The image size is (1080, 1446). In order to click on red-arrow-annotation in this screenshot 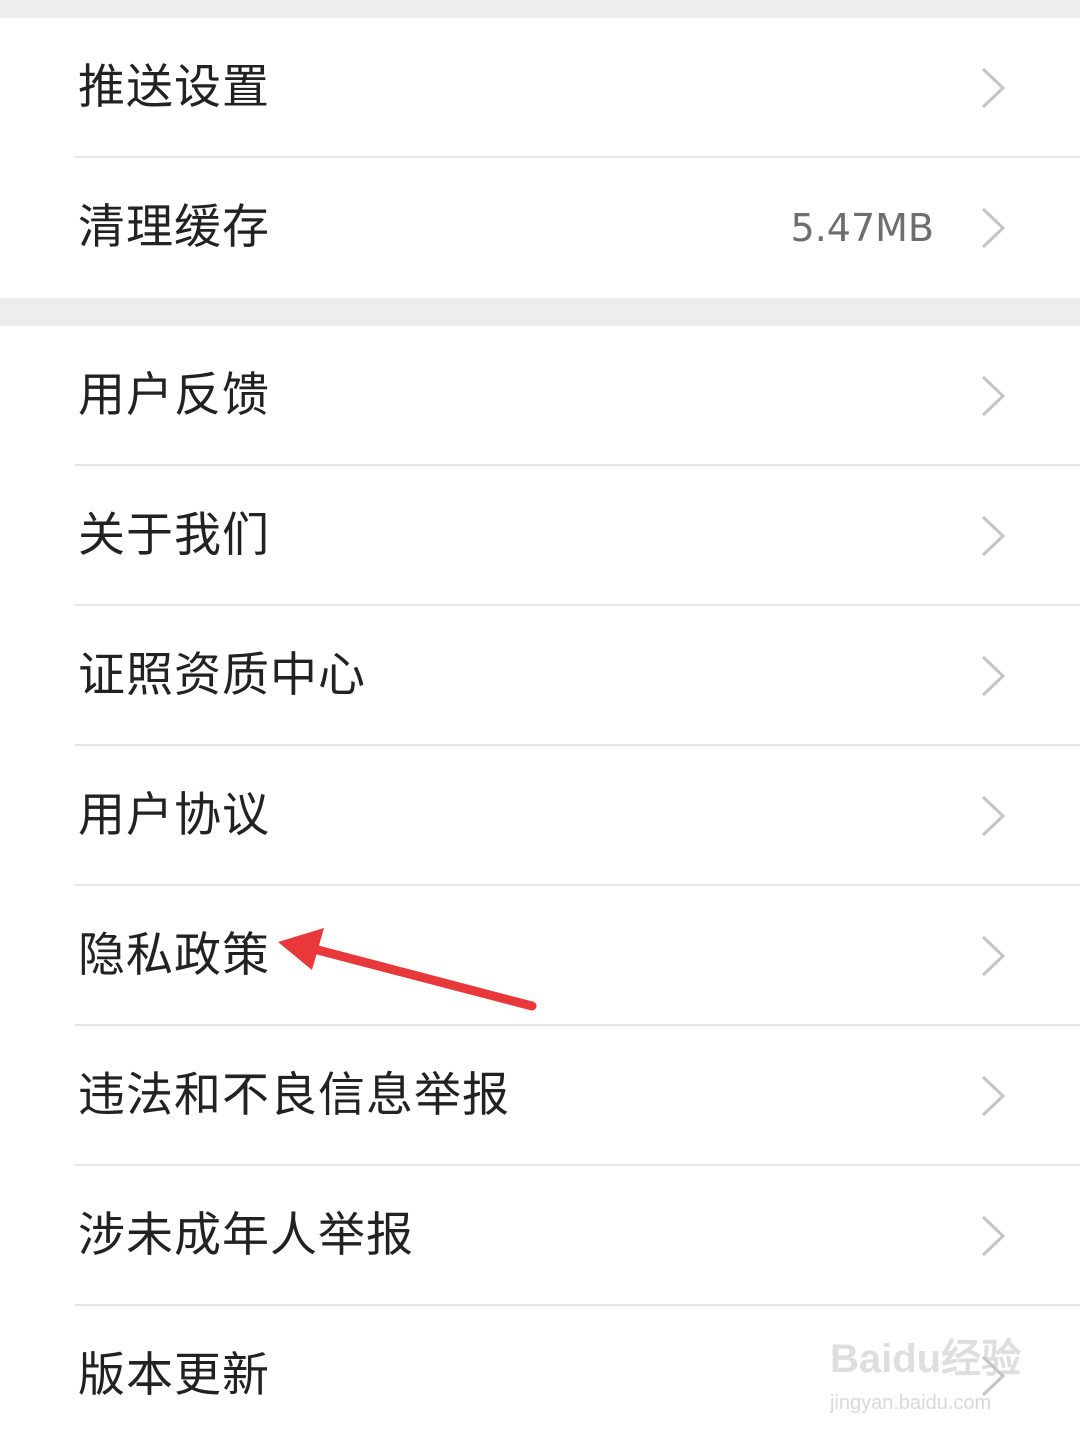, I will do `click(407, 969)`.